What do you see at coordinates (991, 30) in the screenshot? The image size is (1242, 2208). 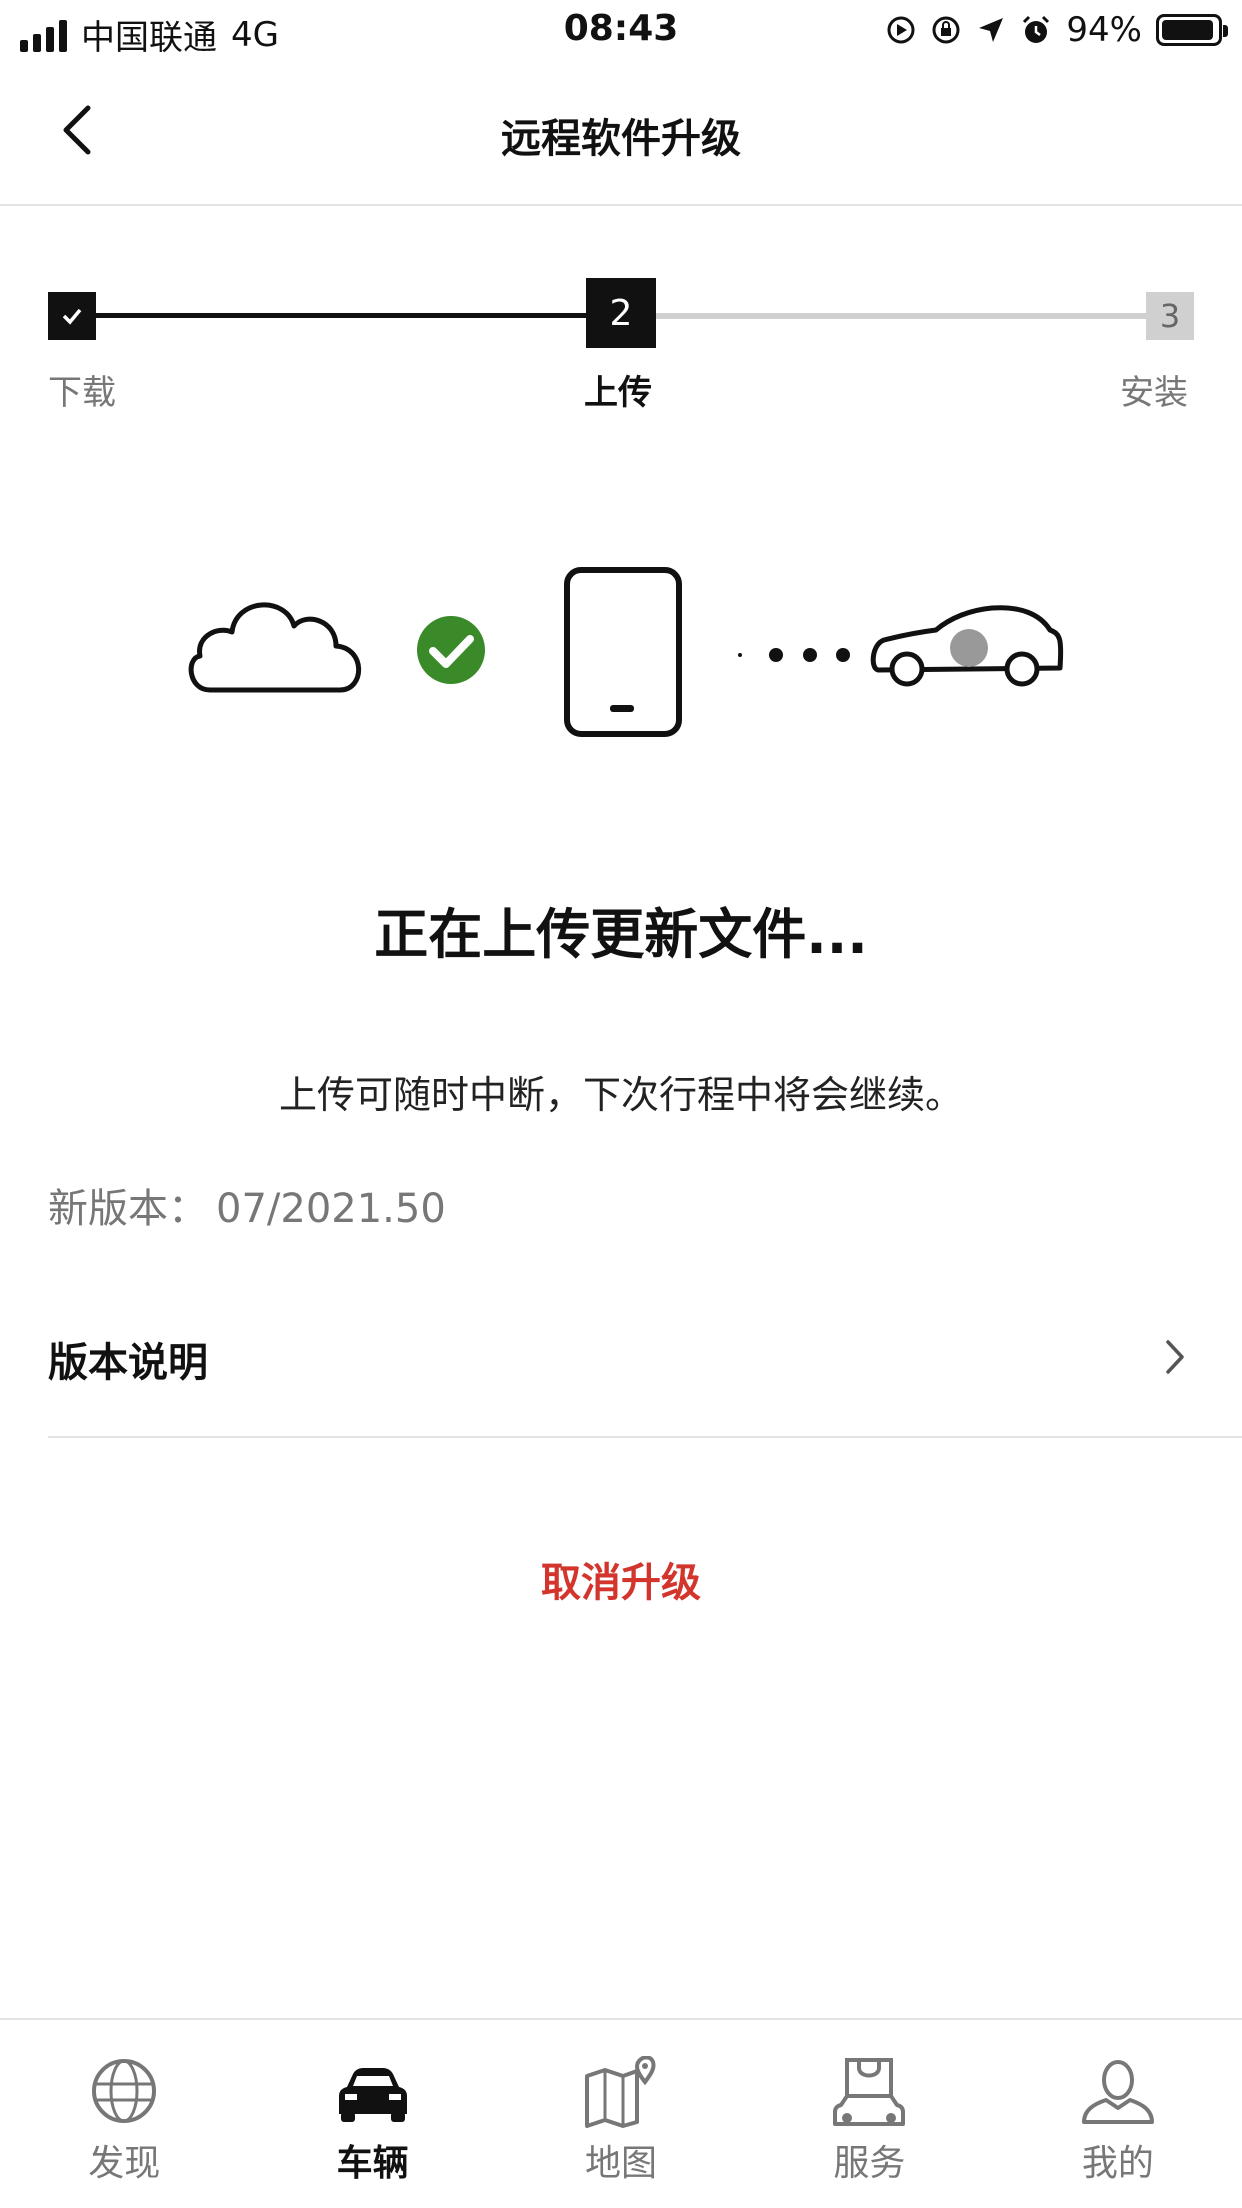 I see `location-icon` at bounding box center [991, 30].